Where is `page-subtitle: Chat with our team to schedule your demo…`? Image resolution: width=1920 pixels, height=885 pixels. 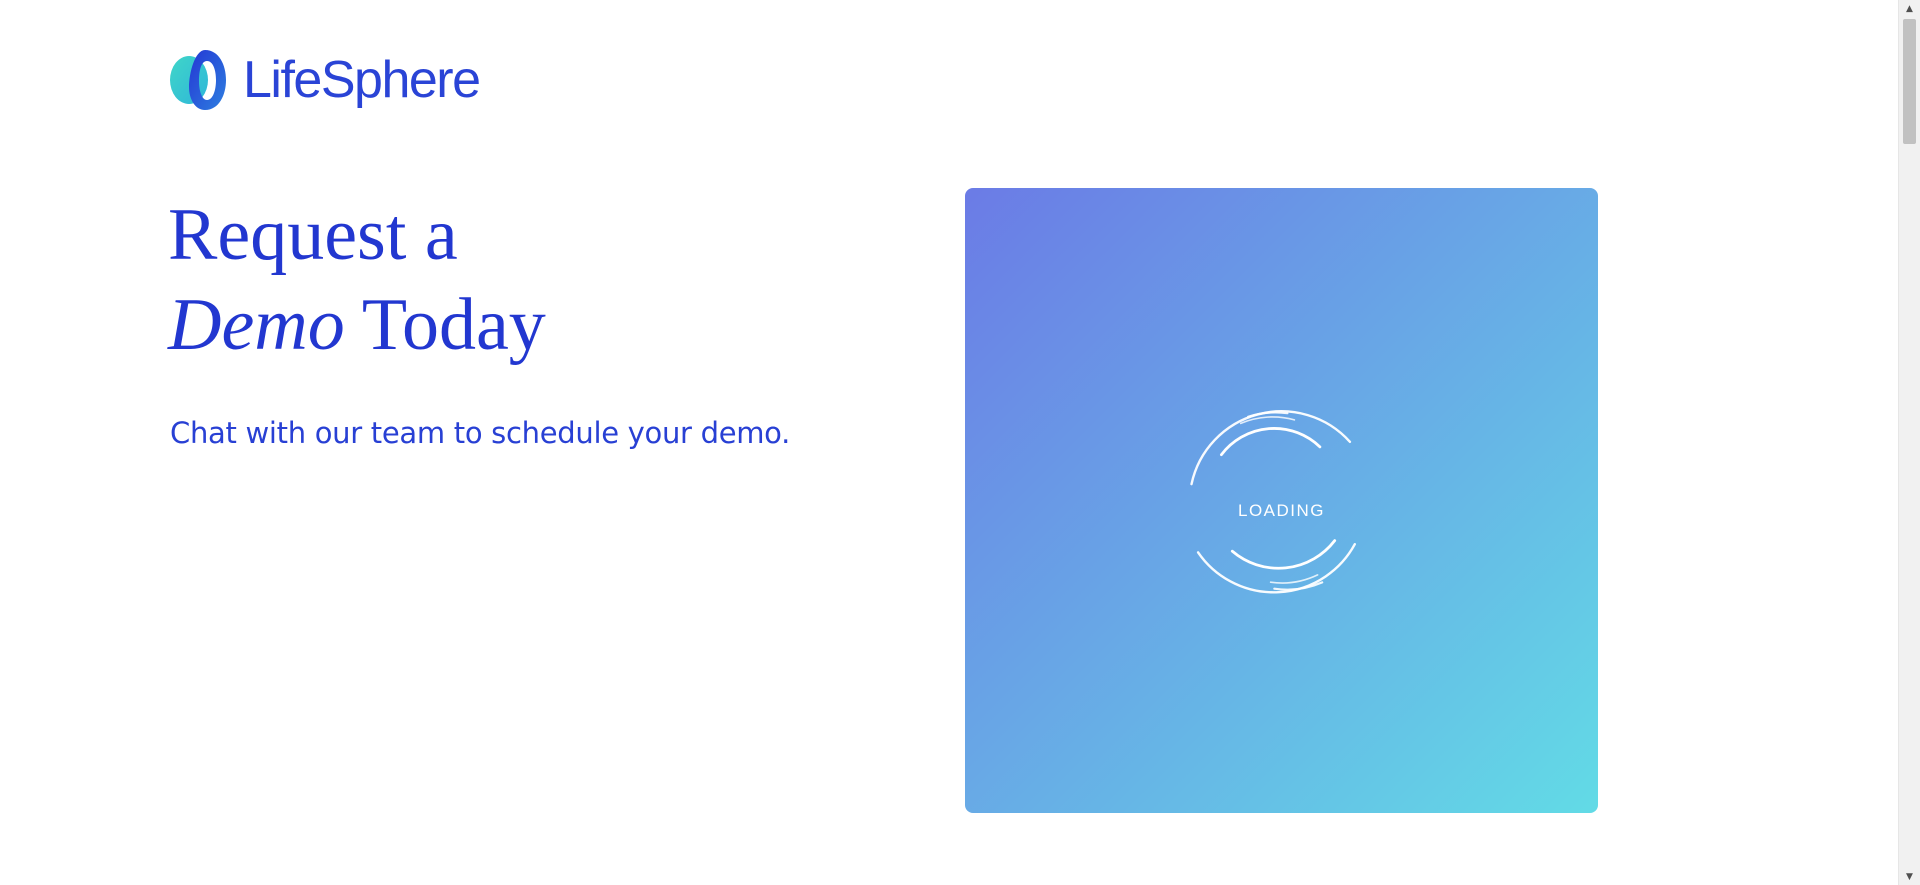
page-subtitle: Chat with our team to schedule your demo… is located at coordinates (480, 433).